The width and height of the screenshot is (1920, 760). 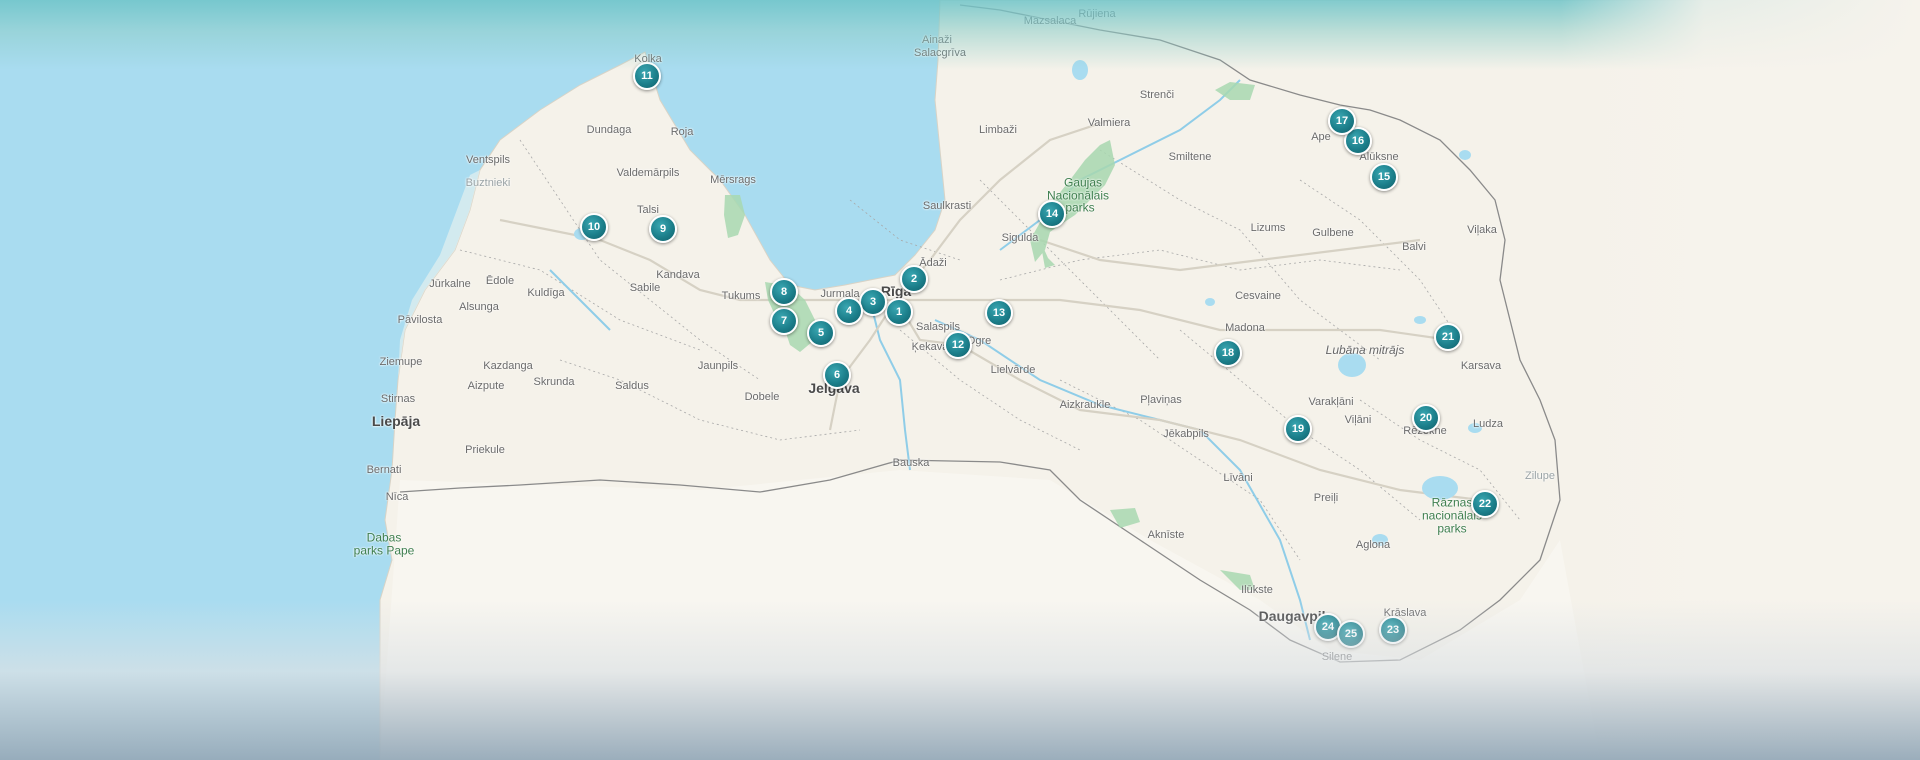 What do you see at coordinates (930, 347) in the screenshot?
I see `place-label: Ķekava` at bounding box center [930, 347].